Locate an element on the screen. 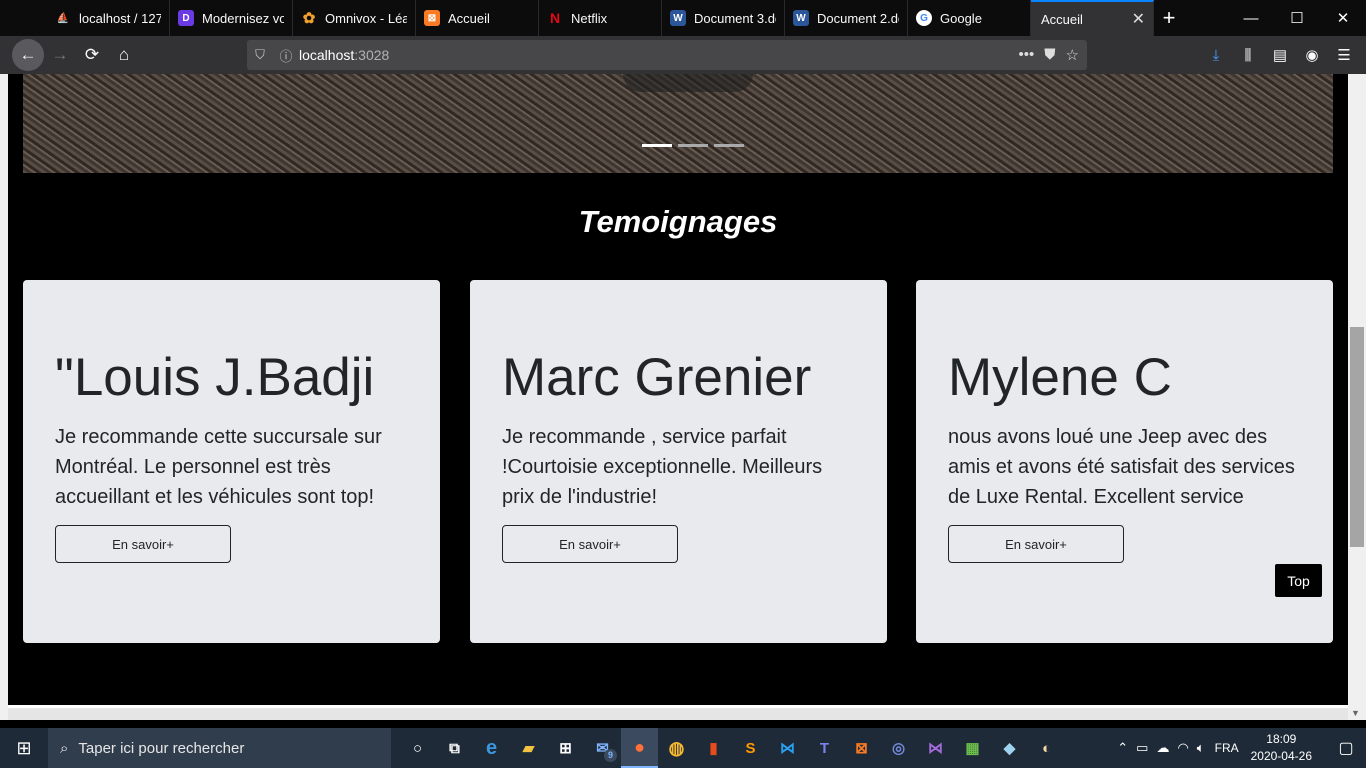  notes-app-icon: ◆ is located at coordinates (1009, 748).